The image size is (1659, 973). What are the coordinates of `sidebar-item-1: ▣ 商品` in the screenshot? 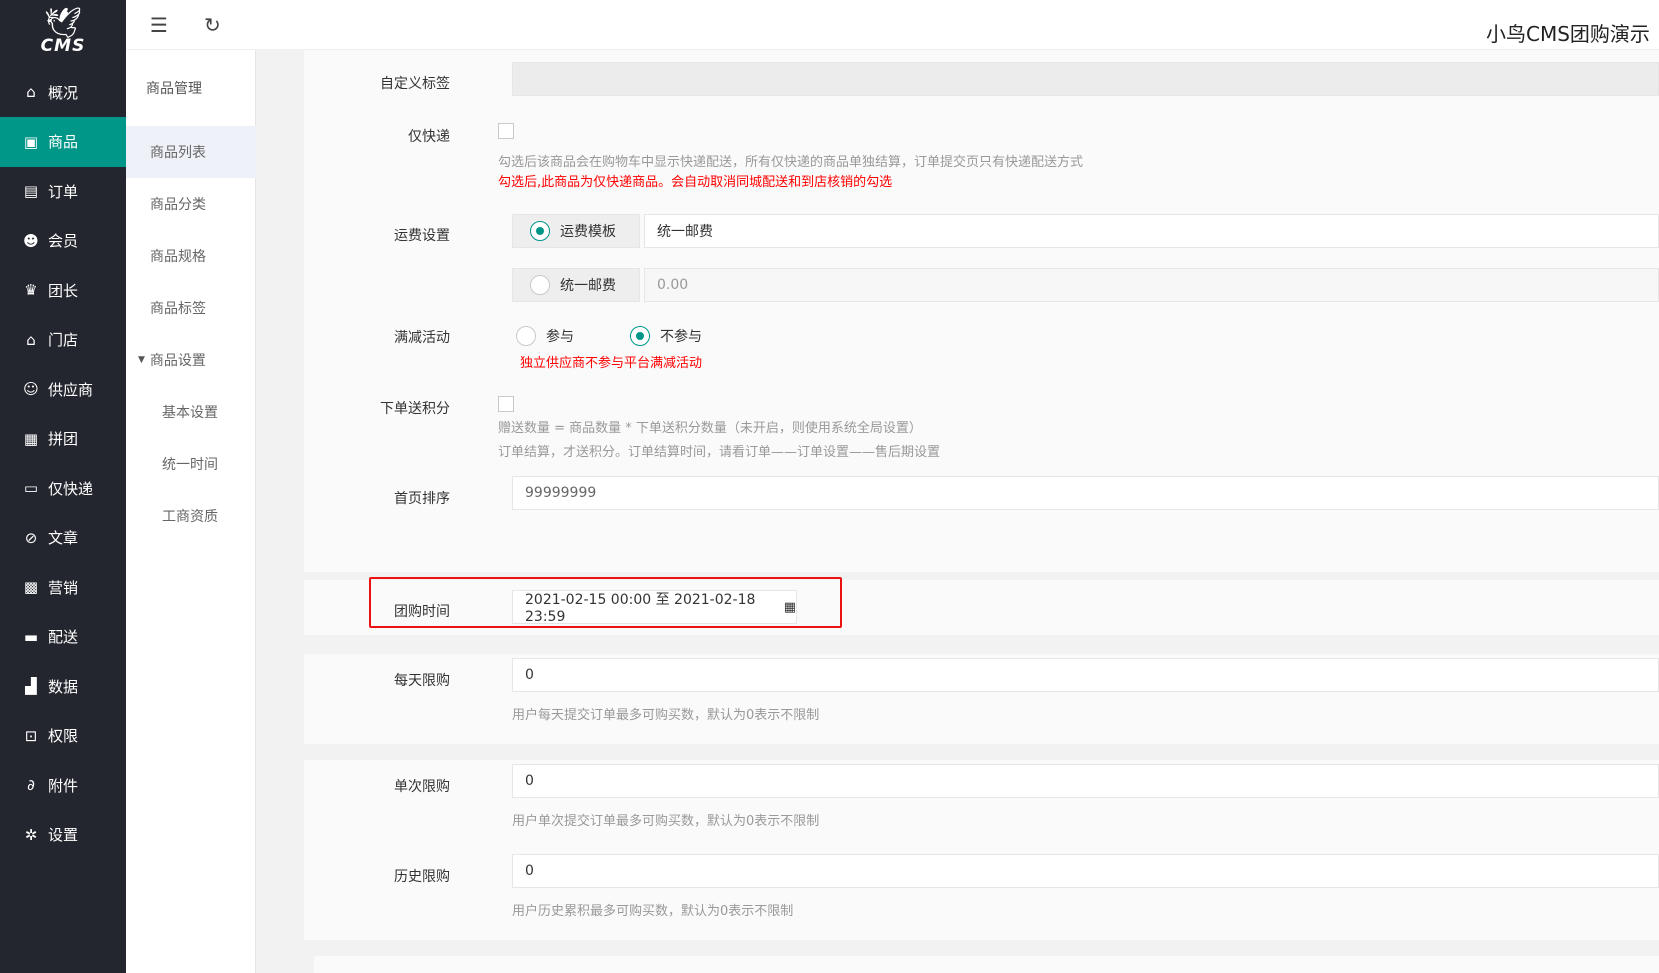 It's located at (63, 141).